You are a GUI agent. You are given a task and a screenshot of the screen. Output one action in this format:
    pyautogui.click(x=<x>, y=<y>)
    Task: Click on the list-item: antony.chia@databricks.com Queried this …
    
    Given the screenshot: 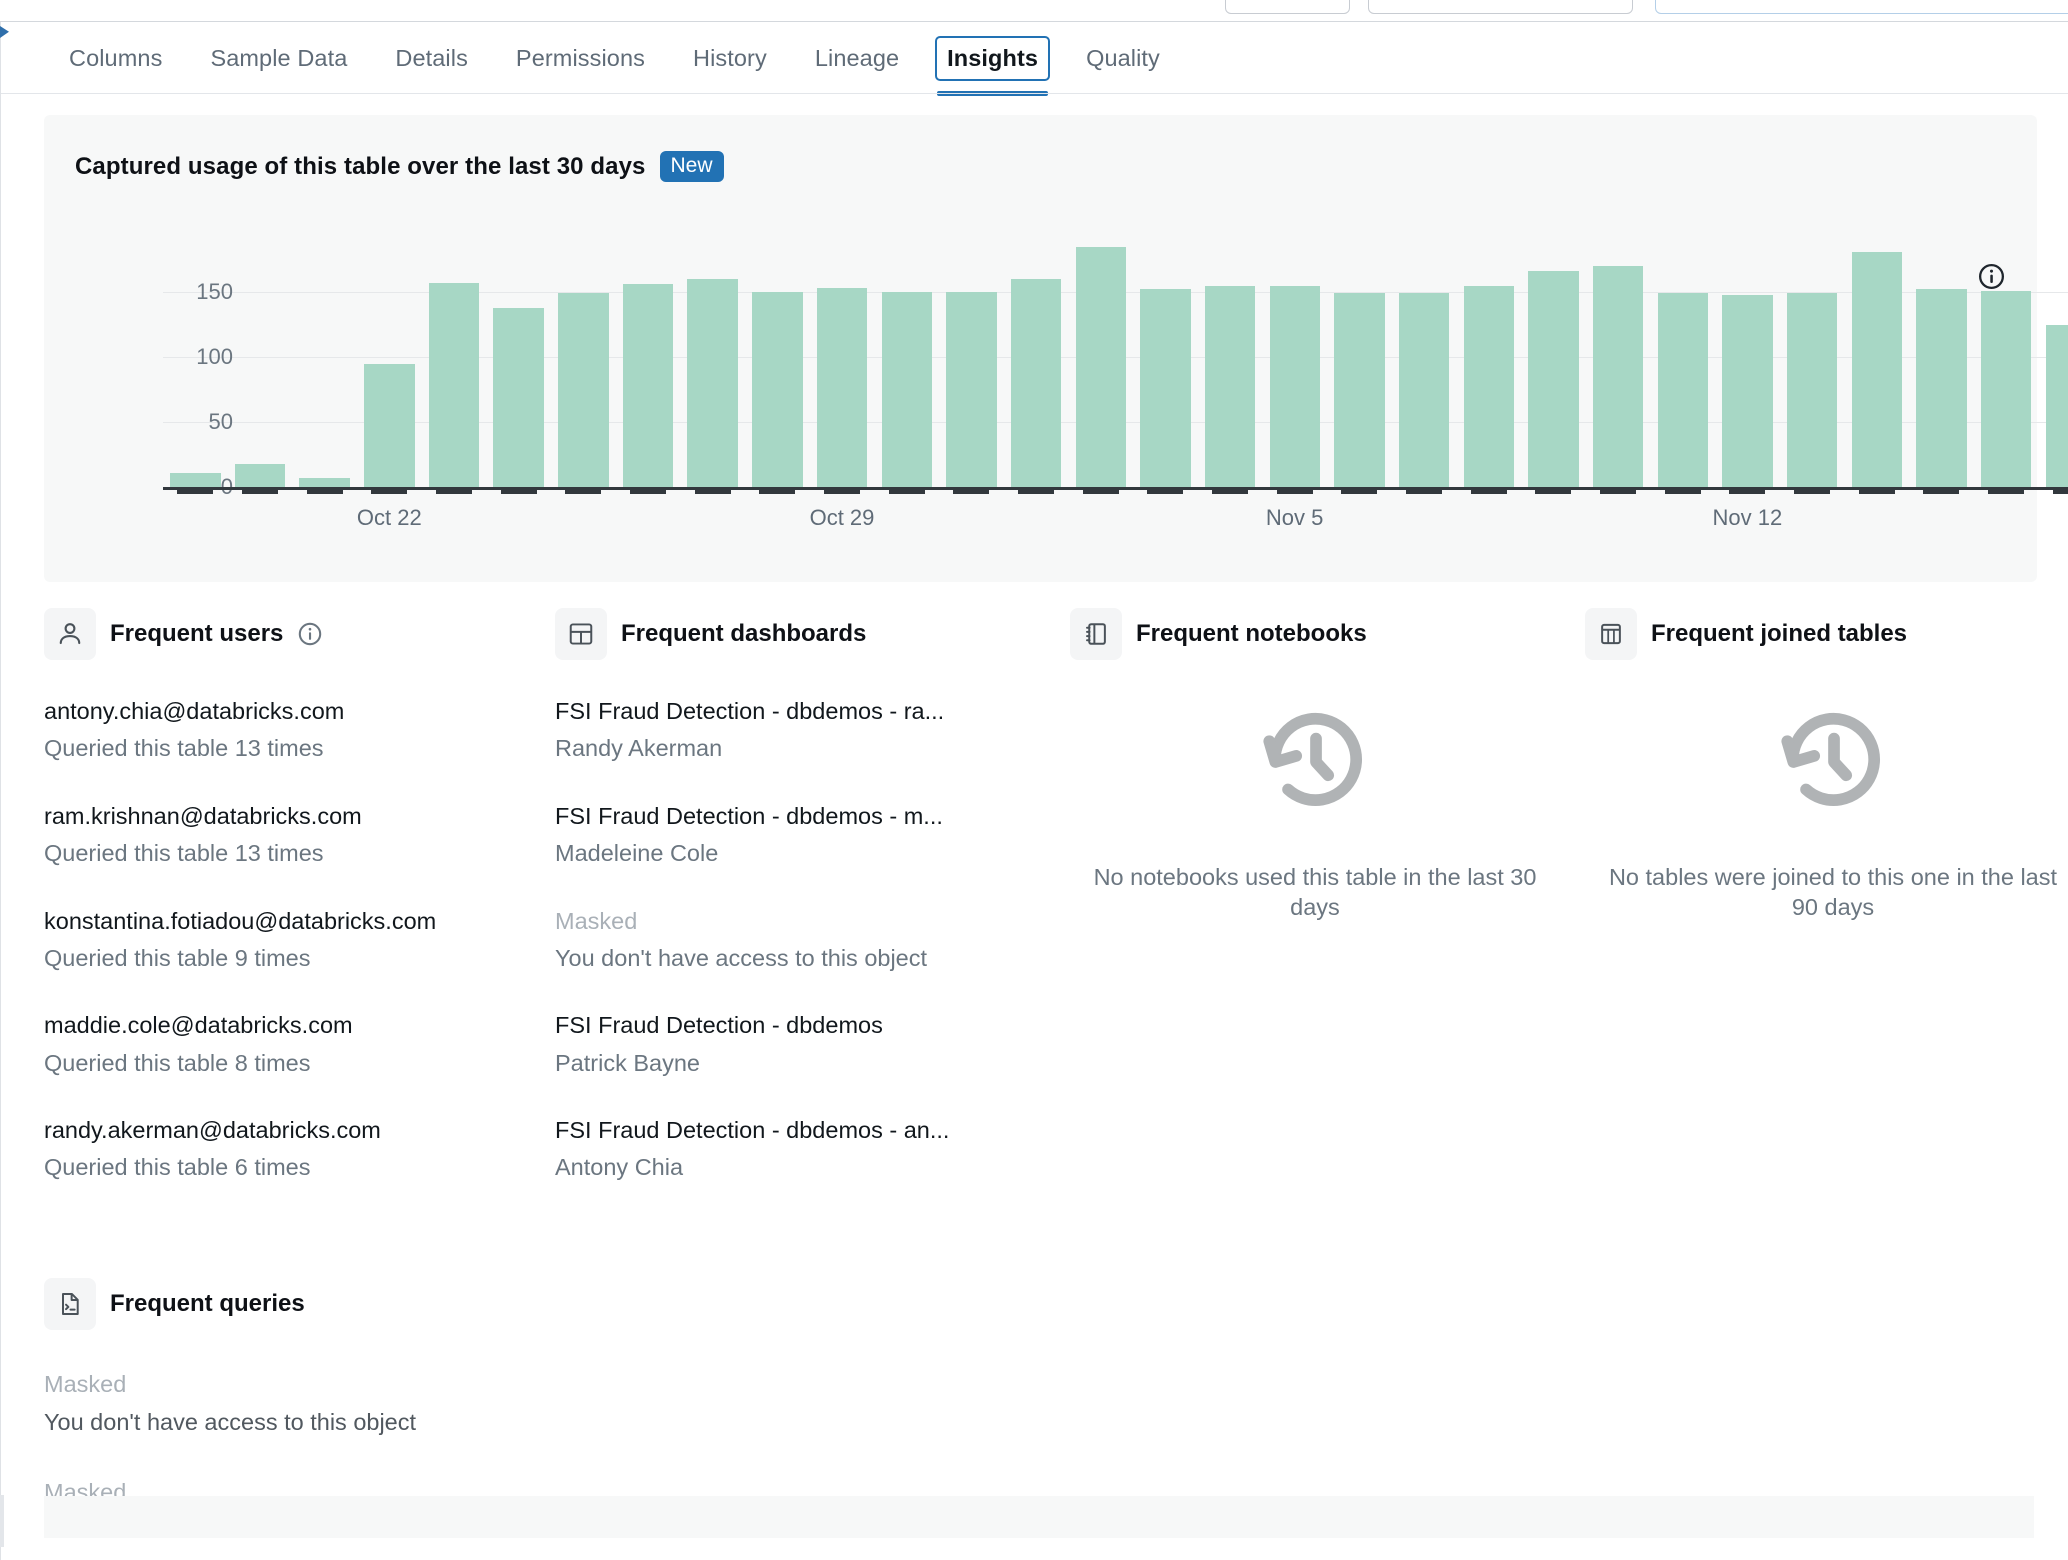 What is the action you would take?
    pyautogui.click(x=294, y=730)
    